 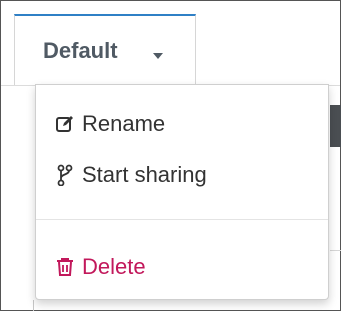 I want to click on menu-item-delete: Delete, so click(x=182, y=267).